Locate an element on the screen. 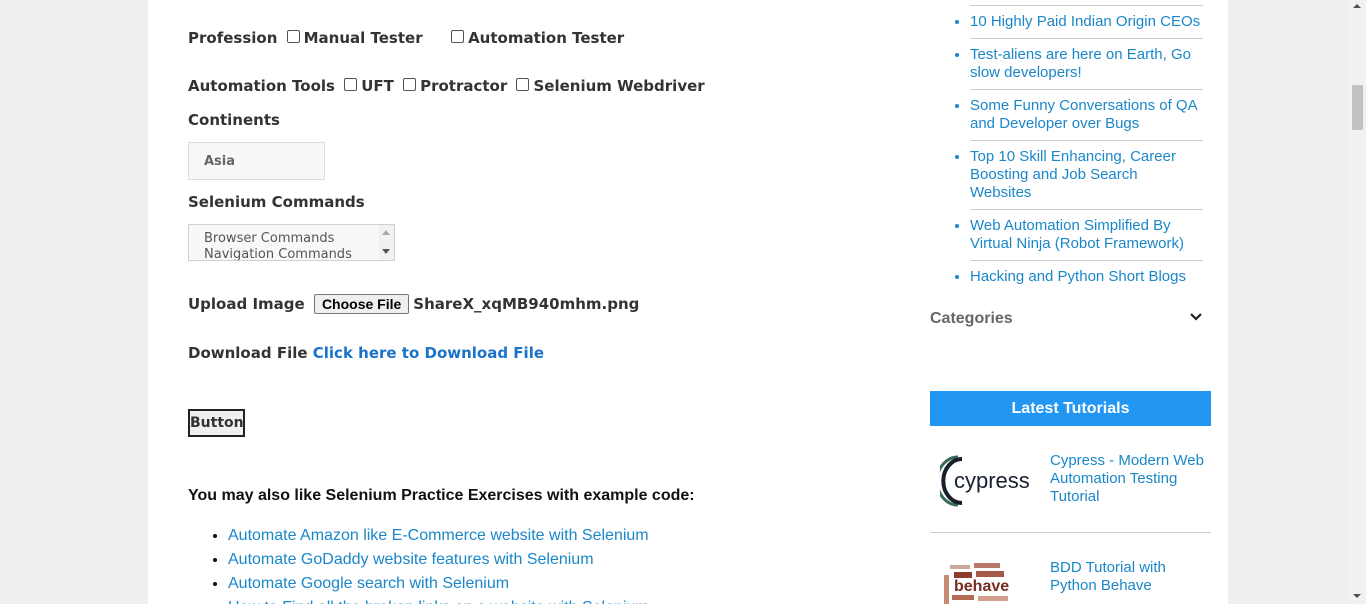  choose-file-button: Choose File is located at coordinates (361, 304).